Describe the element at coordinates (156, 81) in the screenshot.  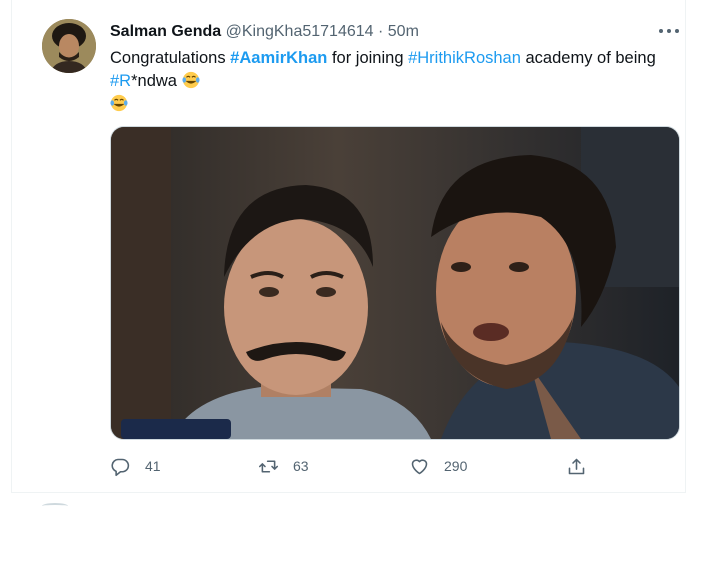
I see `text-segment: *ndwa` at that location.